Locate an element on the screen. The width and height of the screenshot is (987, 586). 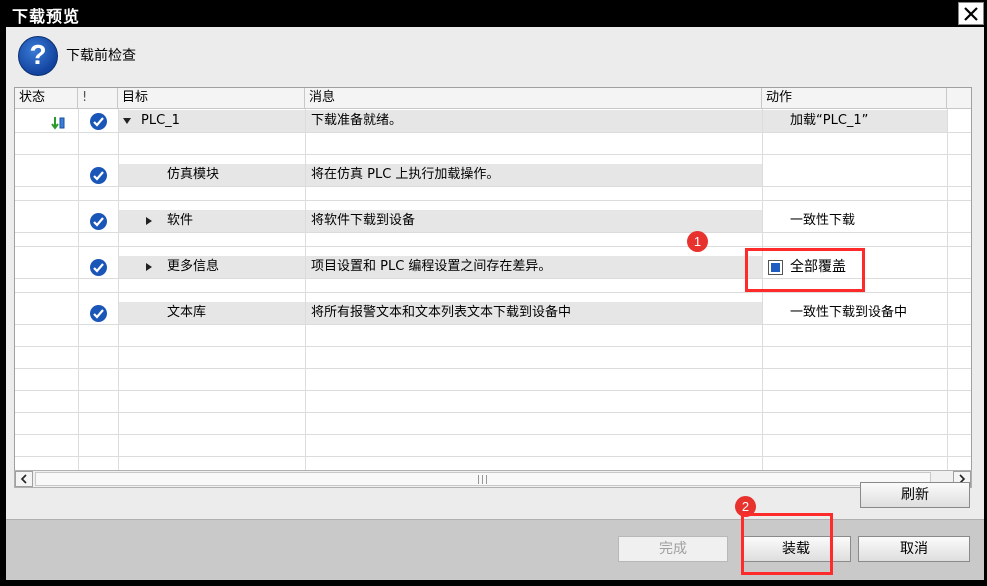
cancel-button: 取消 is located at coordinates (914, 549).